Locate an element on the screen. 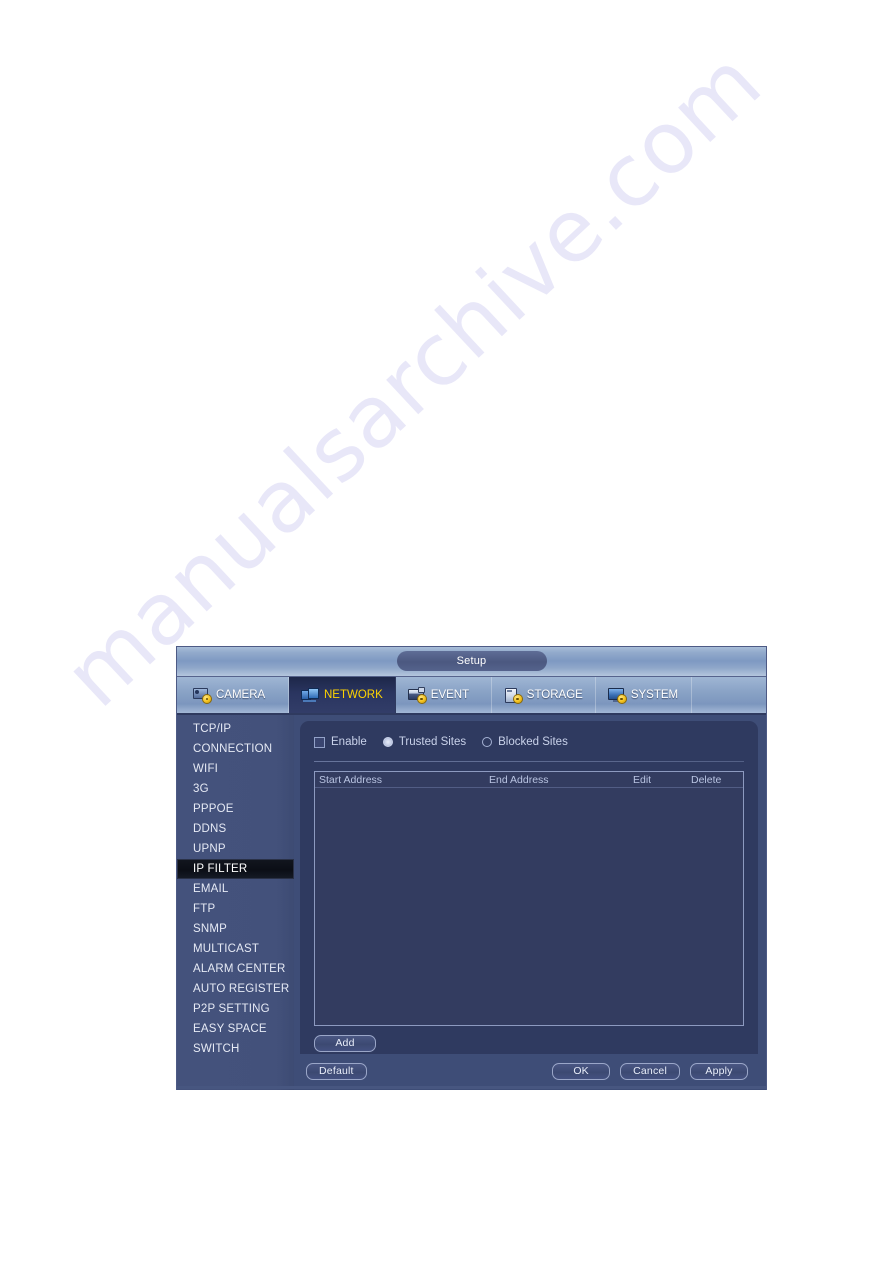  sidebar-item-alarm-center: ALARM CENTER is located at coordinates (235, 969).